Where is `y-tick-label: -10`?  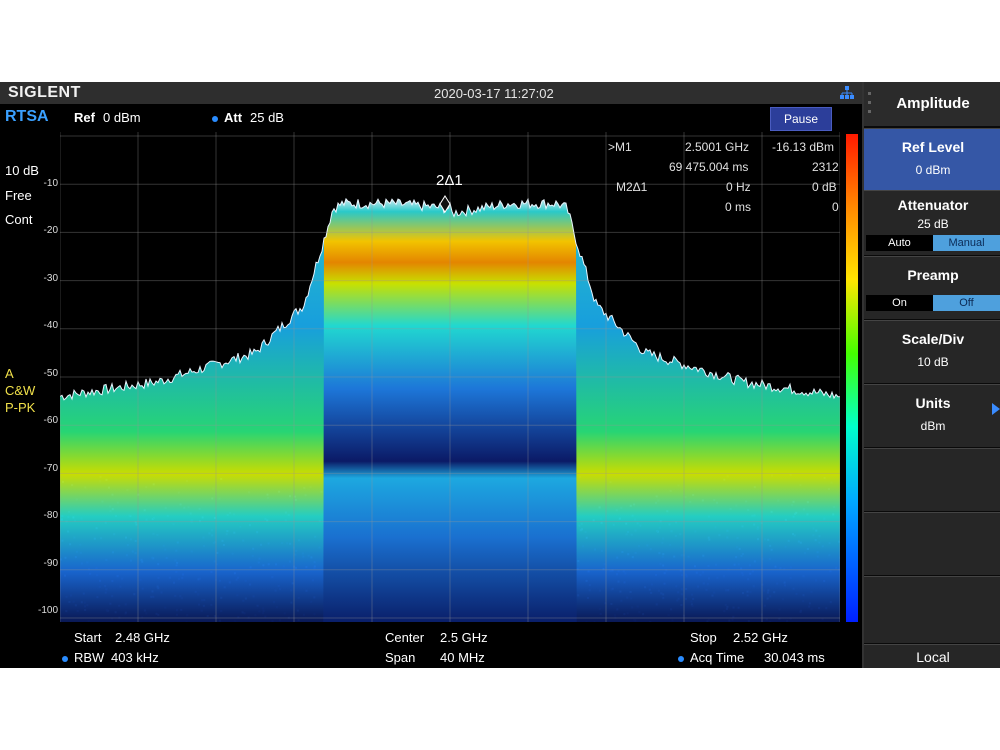 y-tick-label: -10 is located at coordinates (50, 183).